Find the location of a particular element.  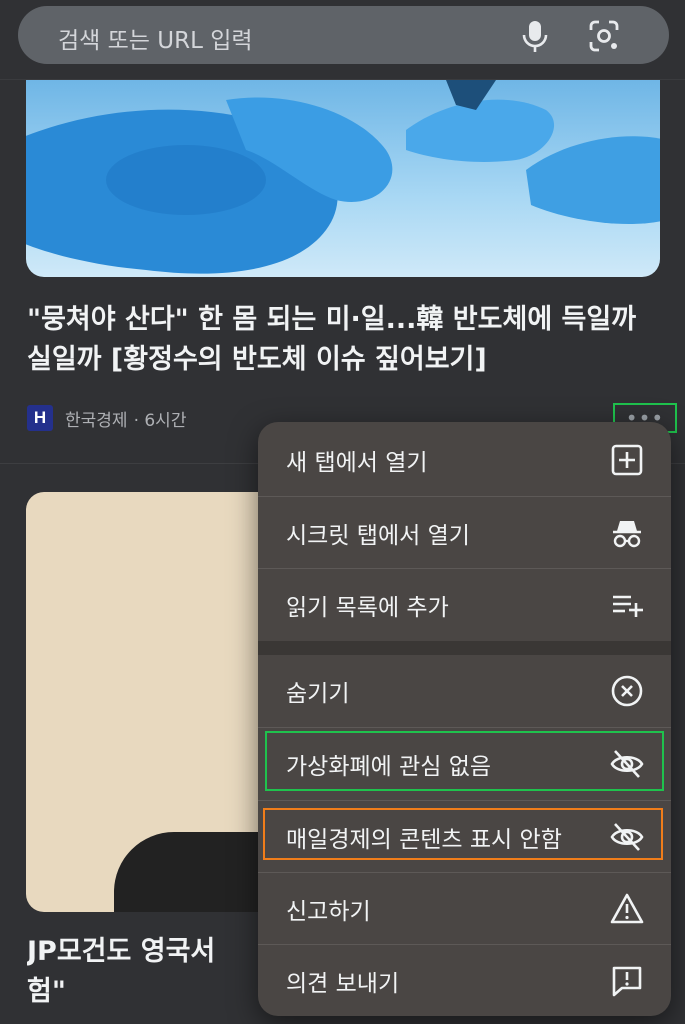

source-name: 한국경제 is located at coordinates (96, 420).